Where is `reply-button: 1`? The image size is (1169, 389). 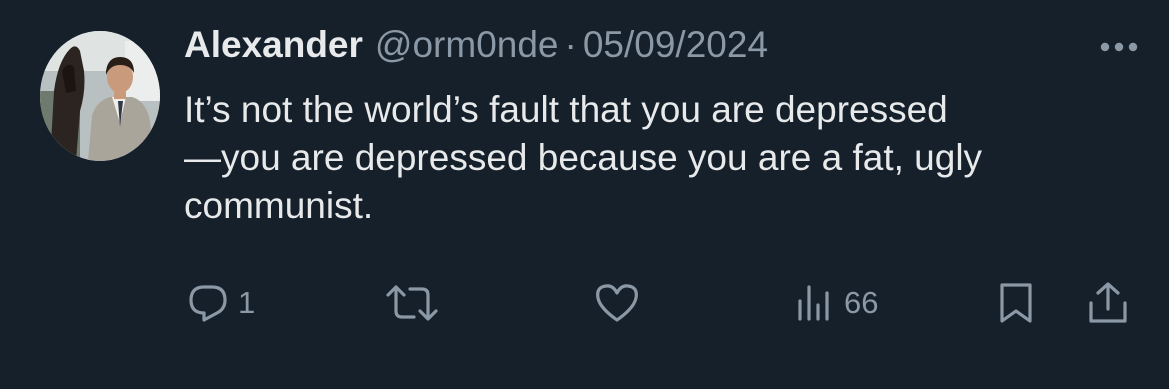 reply-button: 1 is located at coordinates (220, 303).